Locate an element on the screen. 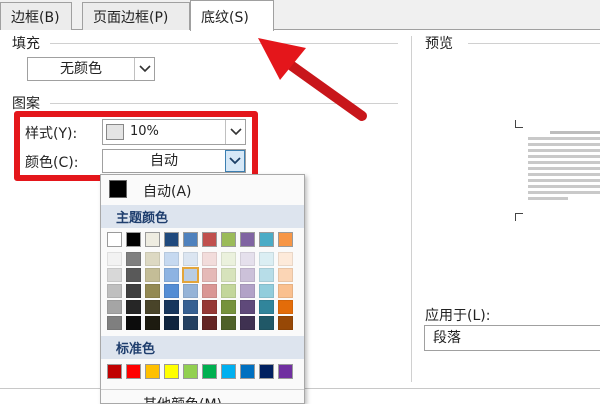 The width and height of the screenshot is (600, 404). auto-color-label: 自动(A) is located at coordinates (167, 191).